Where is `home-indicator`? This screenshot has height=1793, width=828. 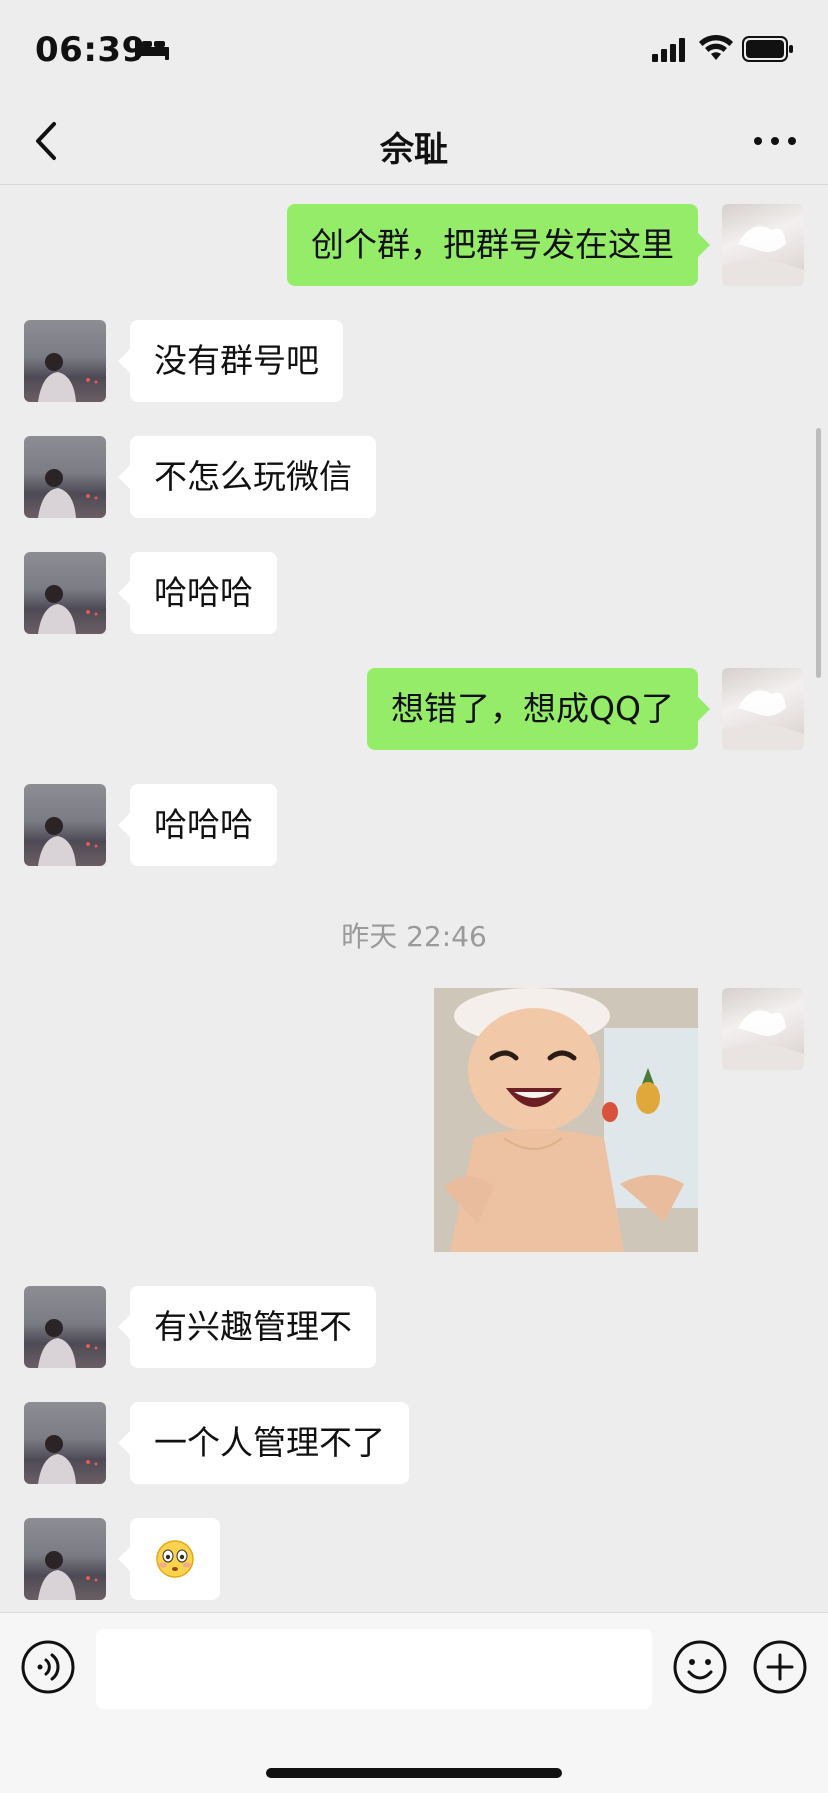
home-indicator is located at coordinates (414, 1773).